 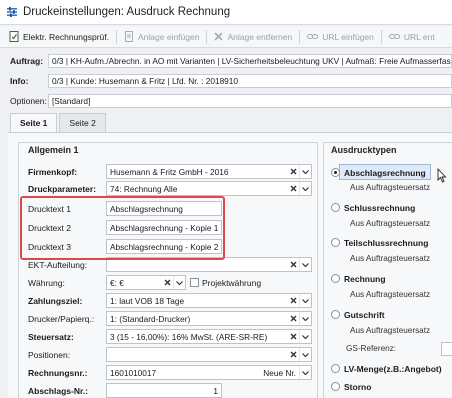 I want to click on remove-url-button: URL ent, so click(x=412, y=37).